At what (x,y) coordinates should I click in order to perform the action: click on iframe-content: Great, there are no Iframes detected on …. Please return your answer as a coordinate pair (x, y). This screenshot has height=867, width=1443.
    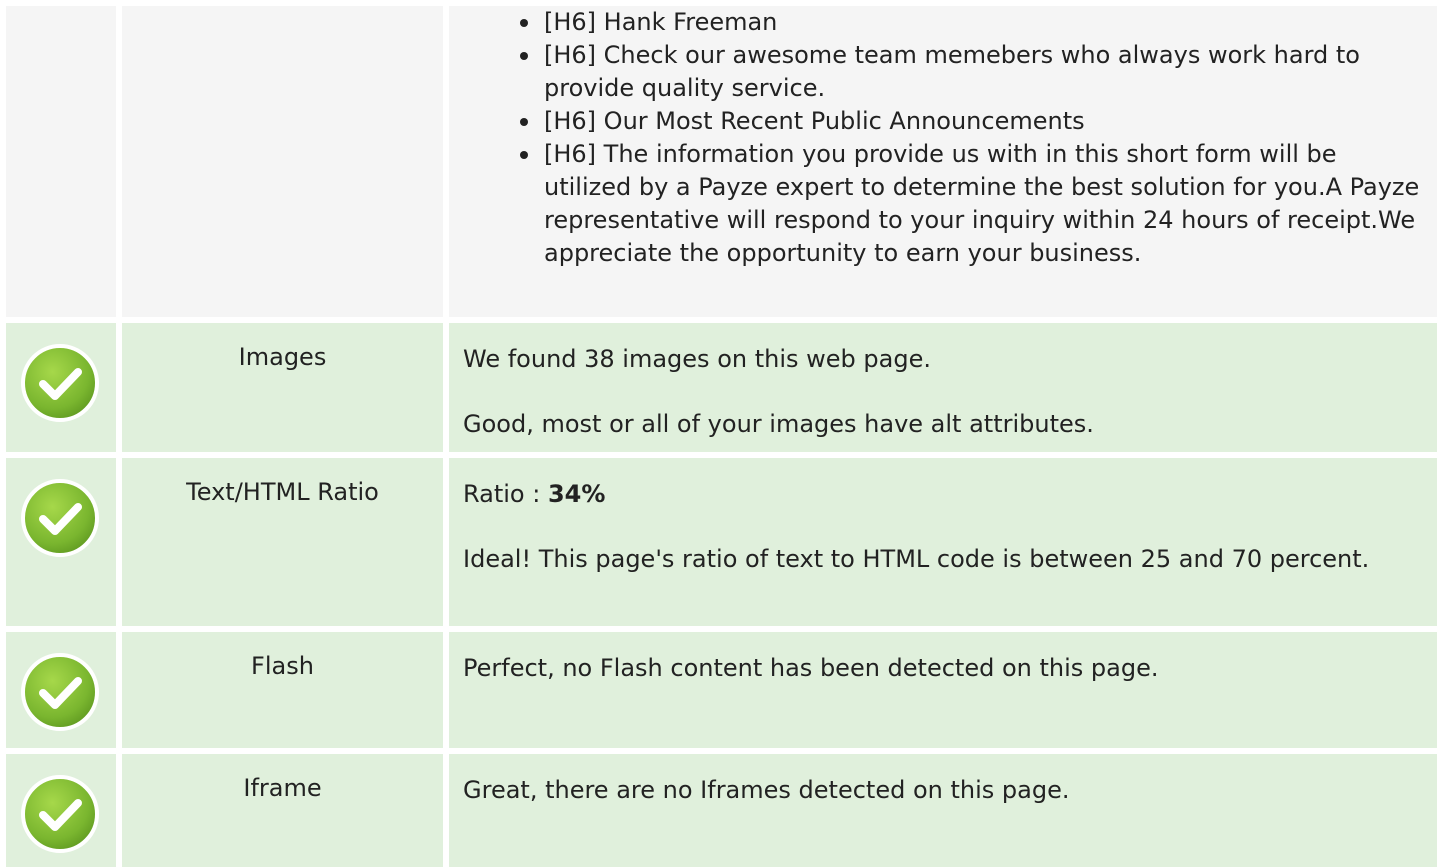
    Looking at the image, I should click on (943, 810).